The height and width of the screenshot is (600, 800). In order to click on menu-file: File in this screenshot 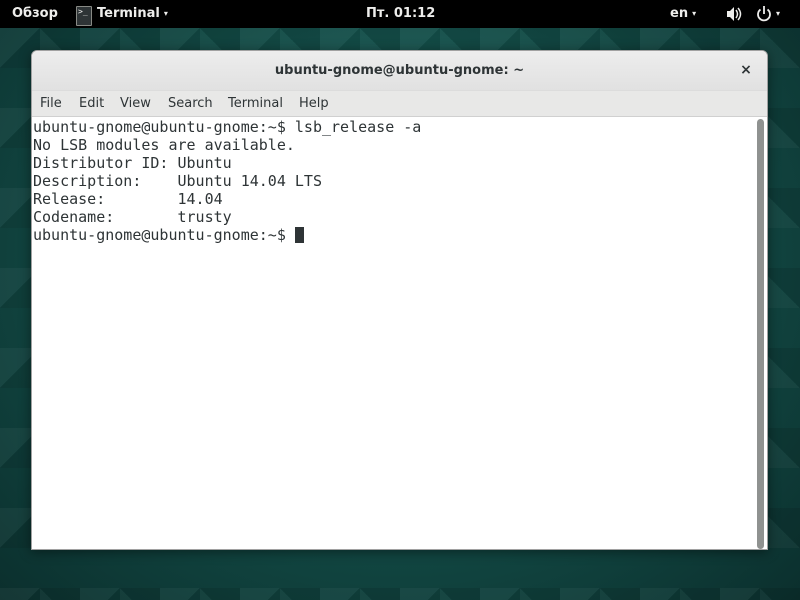, I will do `click(51, 104)`.